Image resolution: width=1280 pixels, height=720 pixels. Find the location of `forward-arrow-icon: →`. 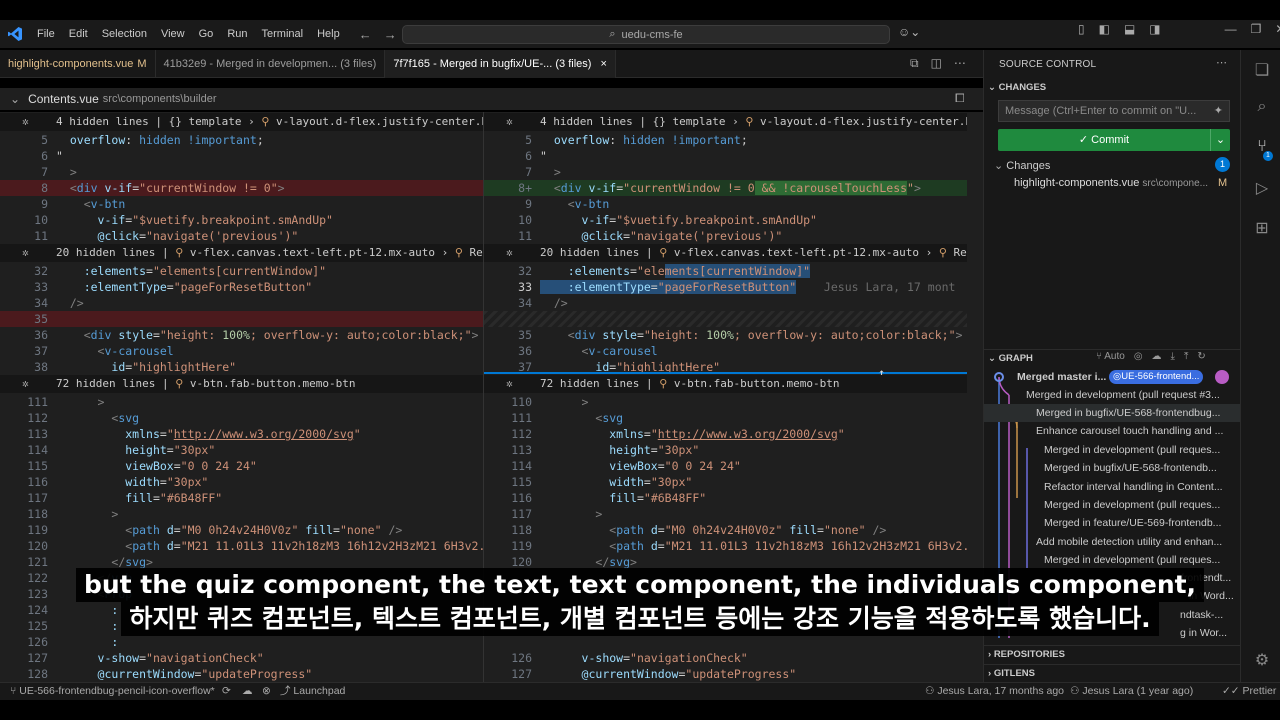

forward-arrow-icon: → is located at coordinates (390, 34).